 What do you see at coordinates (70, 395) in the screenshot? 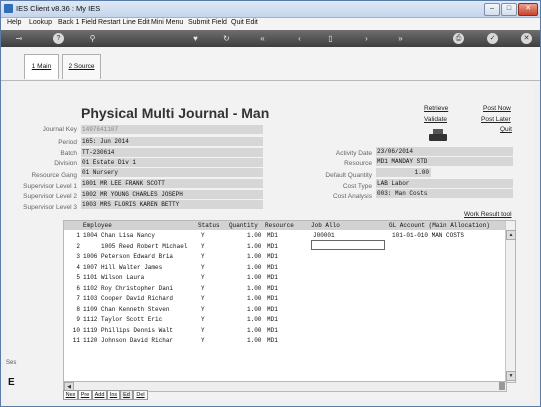
I see `next-button: Nex` at bounding box center [70, 395].